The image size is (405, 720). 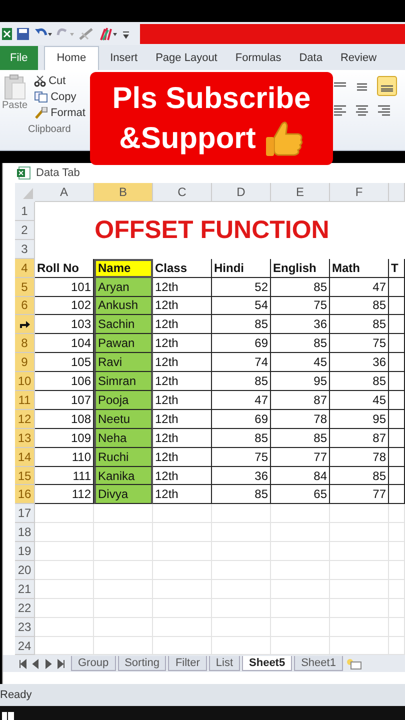 I want to click on ribbon-tab: Insert, so click(x=124, y=59).